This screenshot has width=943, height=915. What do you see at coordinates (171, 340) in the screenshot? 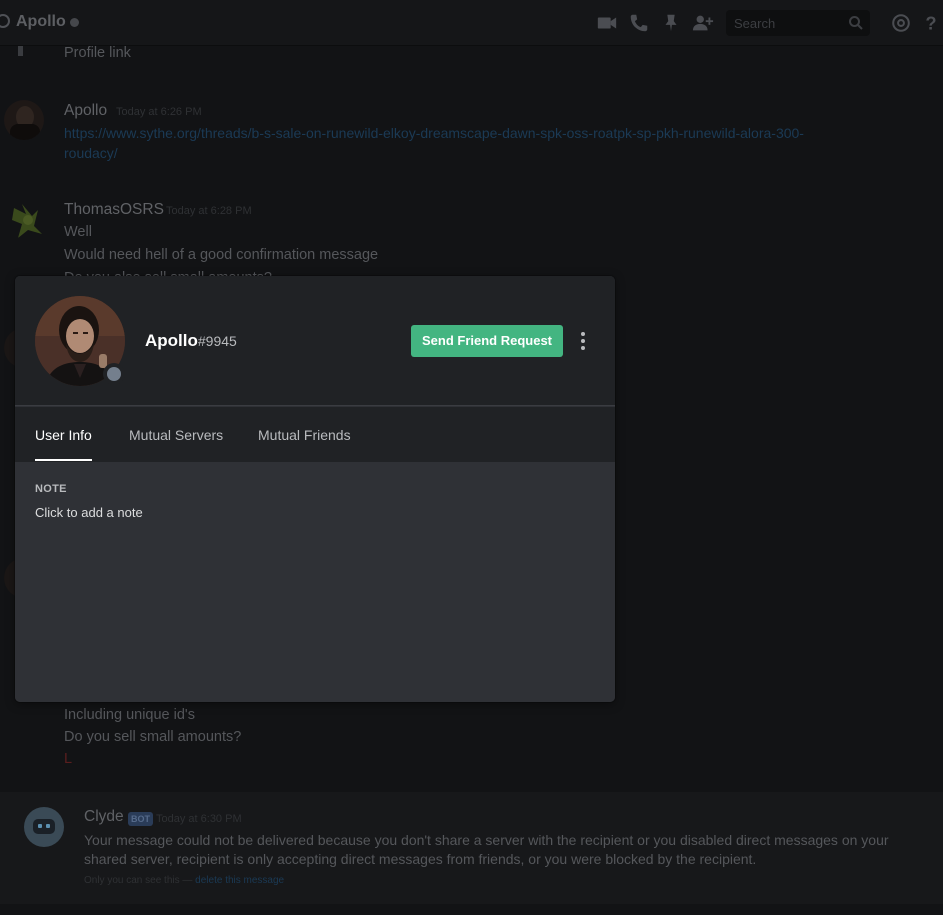
I see `username: Apollo` at bounding box center [171, 340].